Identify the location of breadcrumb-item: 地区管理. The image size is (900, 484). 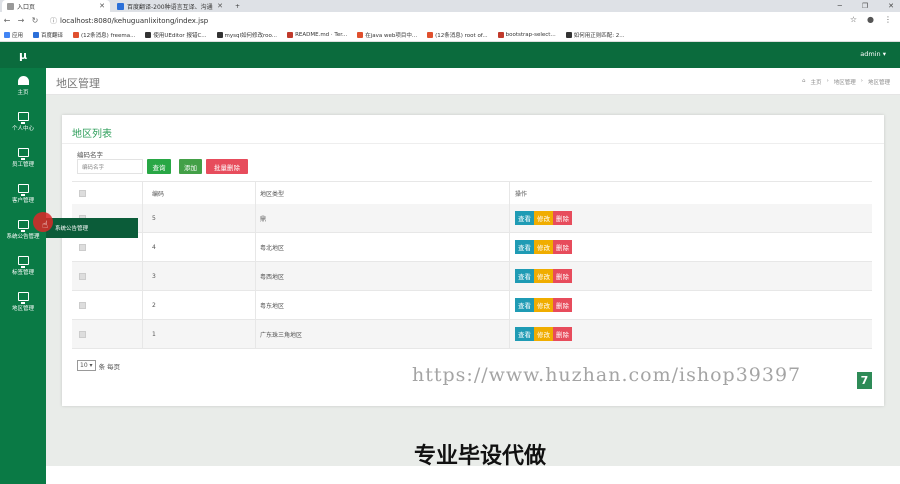
(845, 82).